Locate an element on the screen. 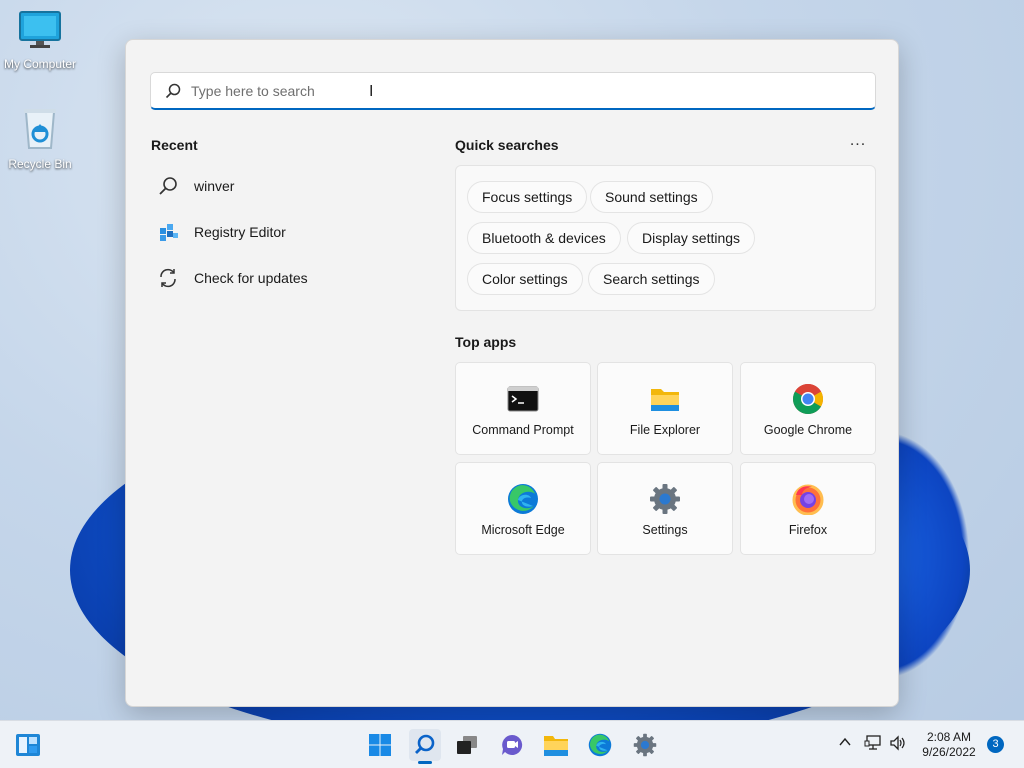 Image resolution: width=1024 pixels, height=768 pixels. teams-chat-button is located at coordinates (512, 745).